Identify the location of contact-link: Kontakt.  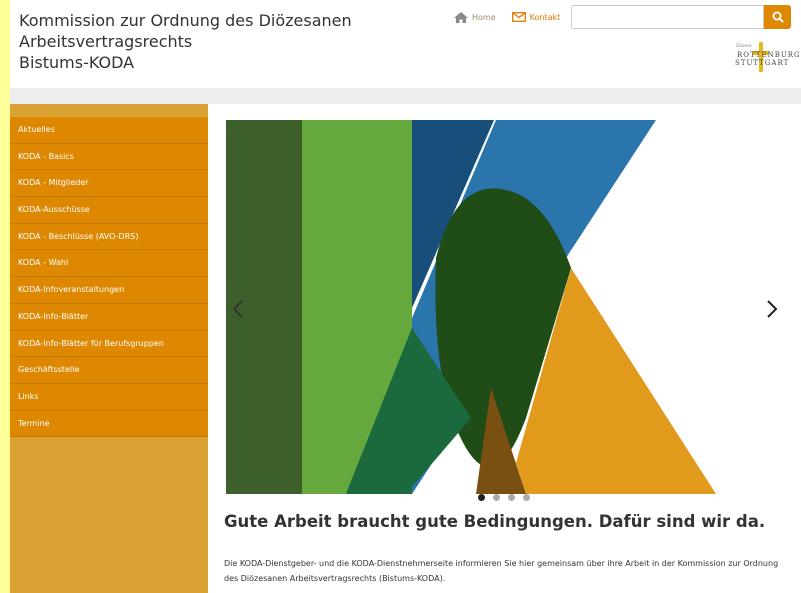
(536, 17).